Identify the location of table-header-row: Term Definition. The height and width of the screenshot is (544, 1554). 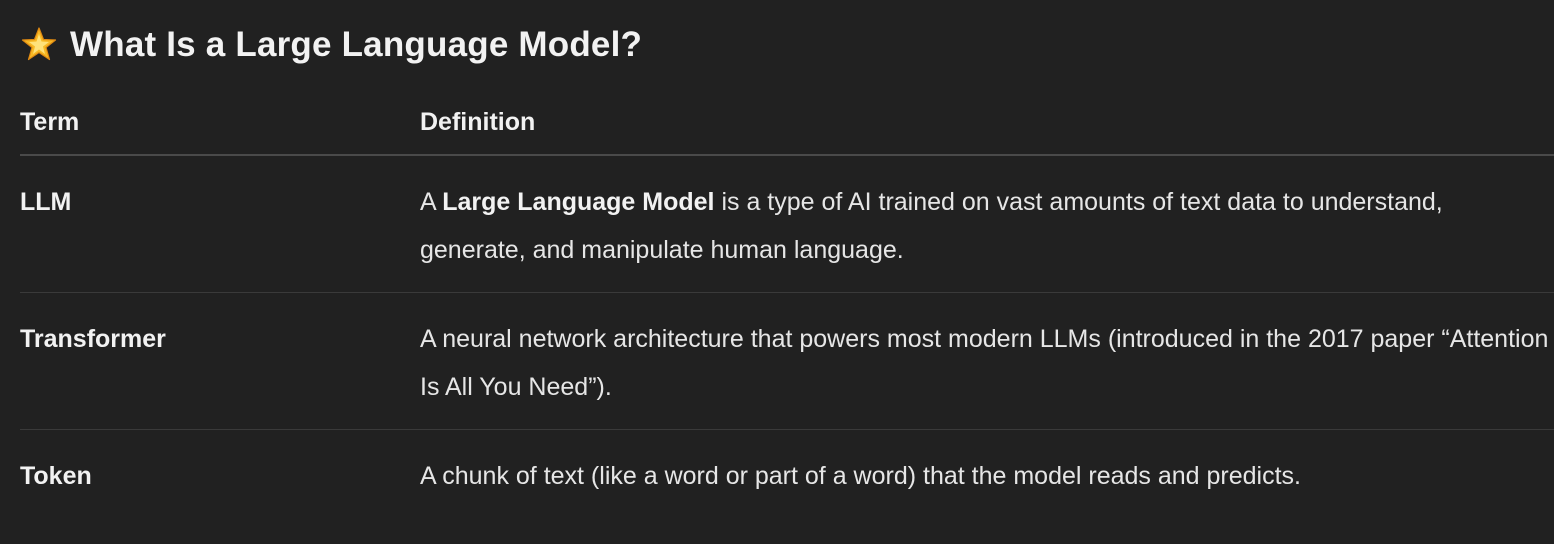
(787, 123).